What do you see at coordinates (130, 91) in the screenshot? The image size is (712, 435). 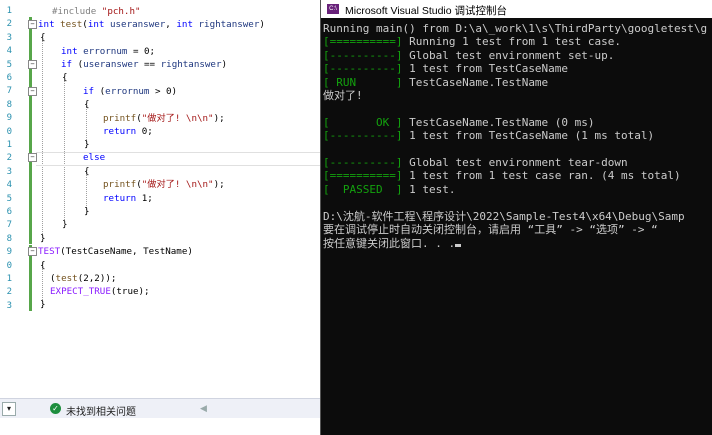 I see `code-line-7: if (errornum > 0)` at bounding box center [130, 91].